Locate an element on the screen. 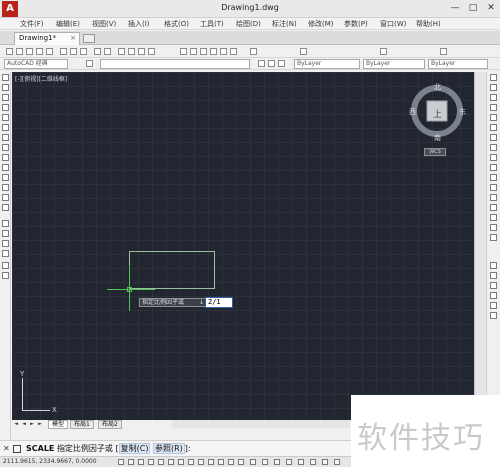 The width and height of the screenshot is (500, 467). command-customize-icon is located at coordinates (17, 449).